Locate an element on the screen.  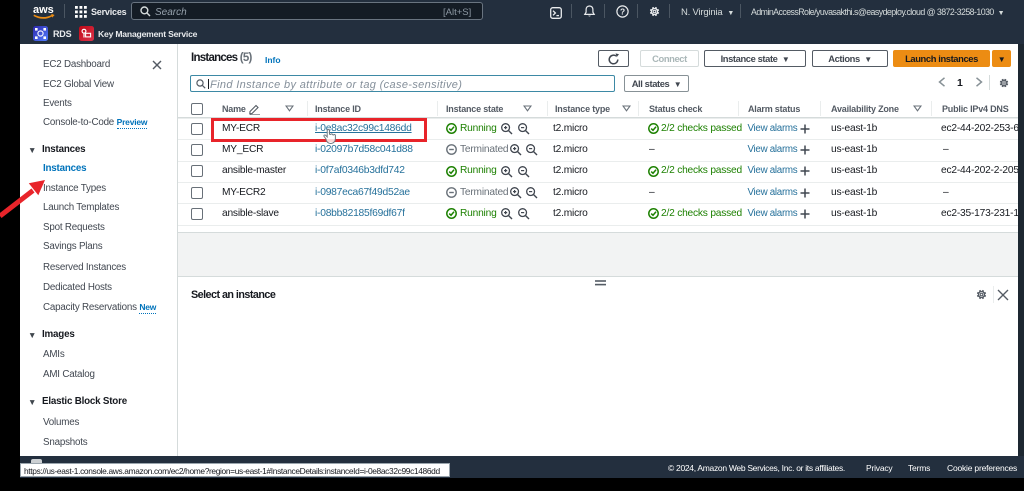
svg-text: aws is located at coordinates (43, 10).